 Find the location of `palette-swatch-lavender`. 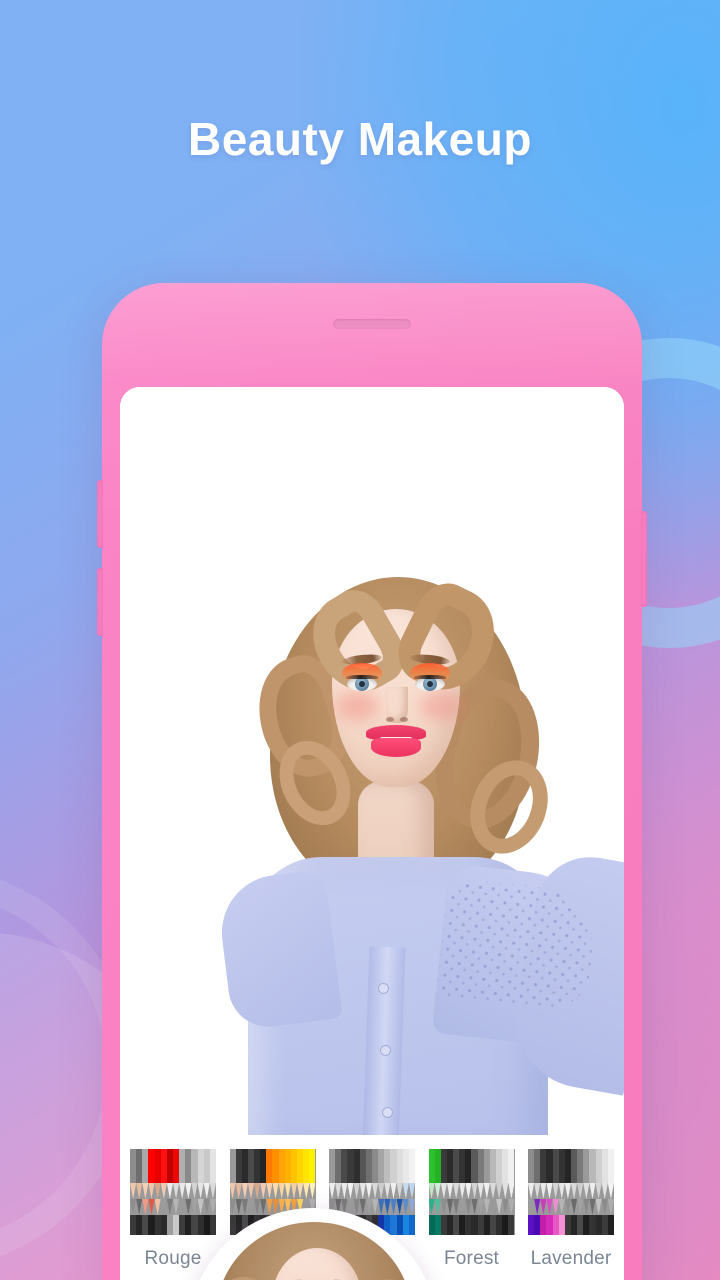

palette-swatch-lavender is located at coordinates (571, 1192).